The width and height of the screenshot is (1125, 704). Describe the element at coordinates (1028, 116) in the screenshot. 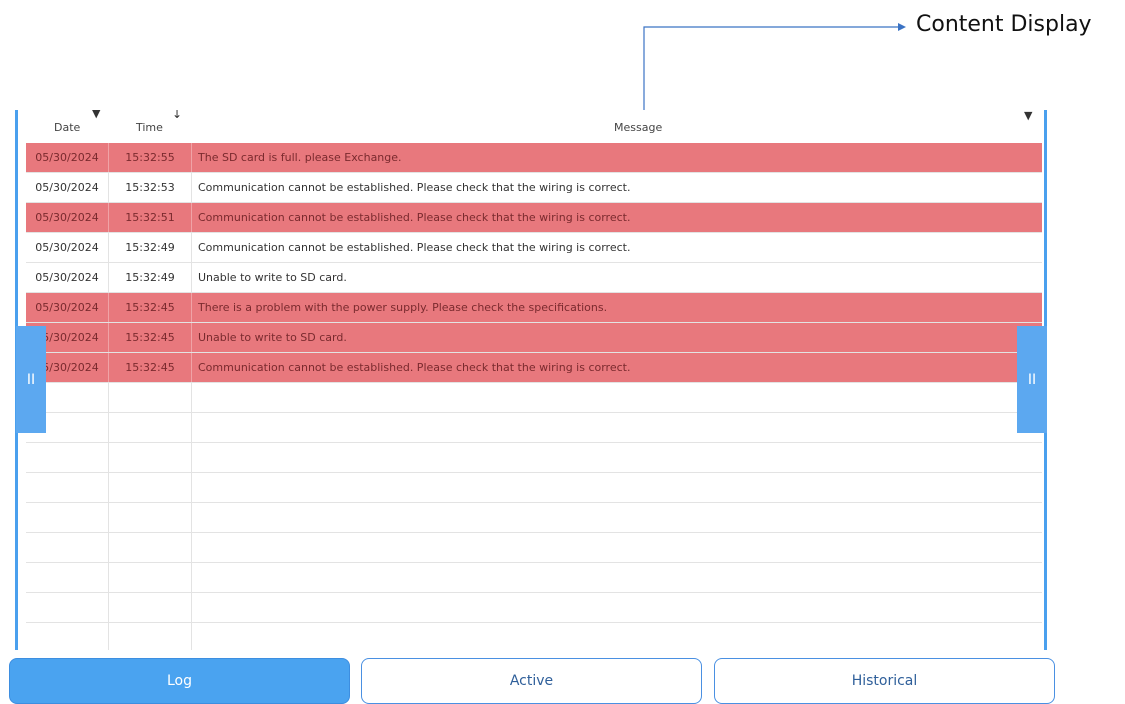

I see `filter-dropdown-icon: ▼` at that location.